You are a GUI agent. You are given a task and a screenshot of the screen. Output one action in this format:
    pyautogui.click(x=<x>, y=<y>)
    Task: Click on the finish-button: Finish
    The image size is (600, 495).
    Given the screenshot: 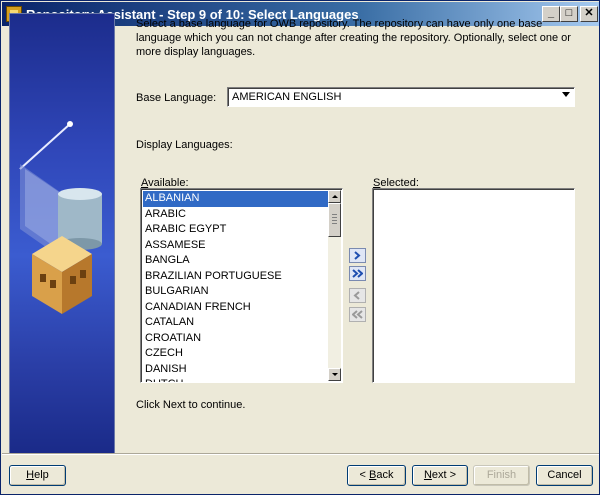 What is the action you would take?
    pyautogui.click(x=501, y=475)
    